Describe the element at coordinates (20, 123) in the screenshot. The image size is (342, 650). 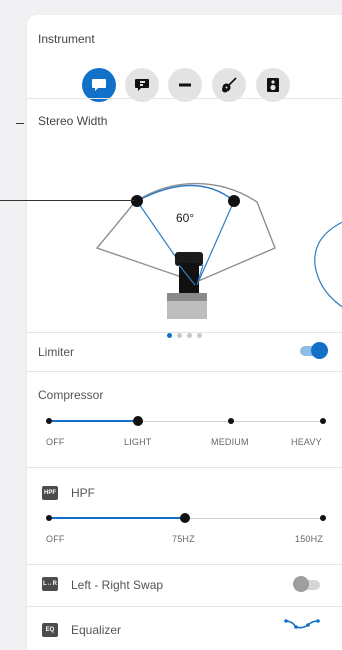
I see `leader-line-top` at that location.